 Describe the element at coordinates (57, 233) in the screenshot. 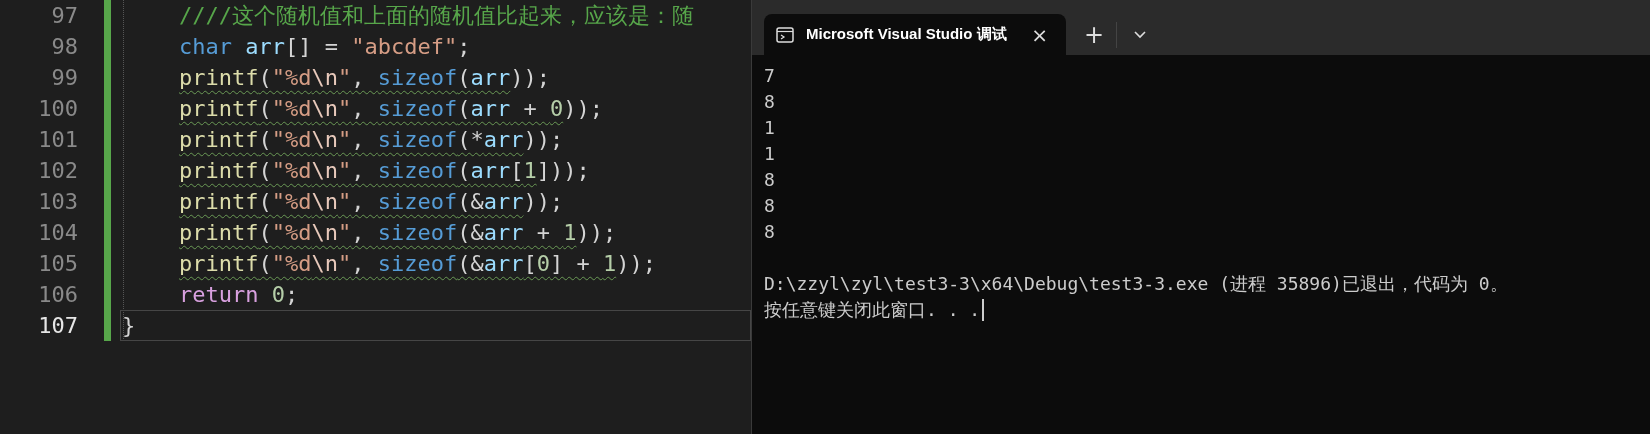

I see `line-number: 104` at that location.